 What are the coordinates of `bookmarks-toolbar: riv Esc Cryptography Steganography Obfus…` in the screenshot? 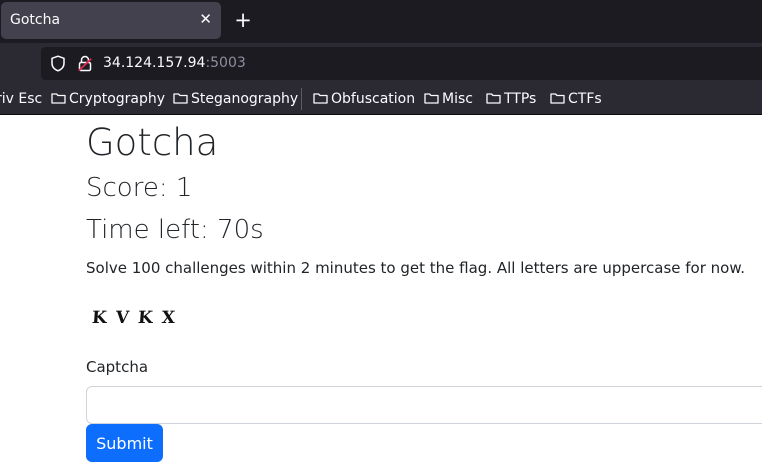 It's located at (381, 99).